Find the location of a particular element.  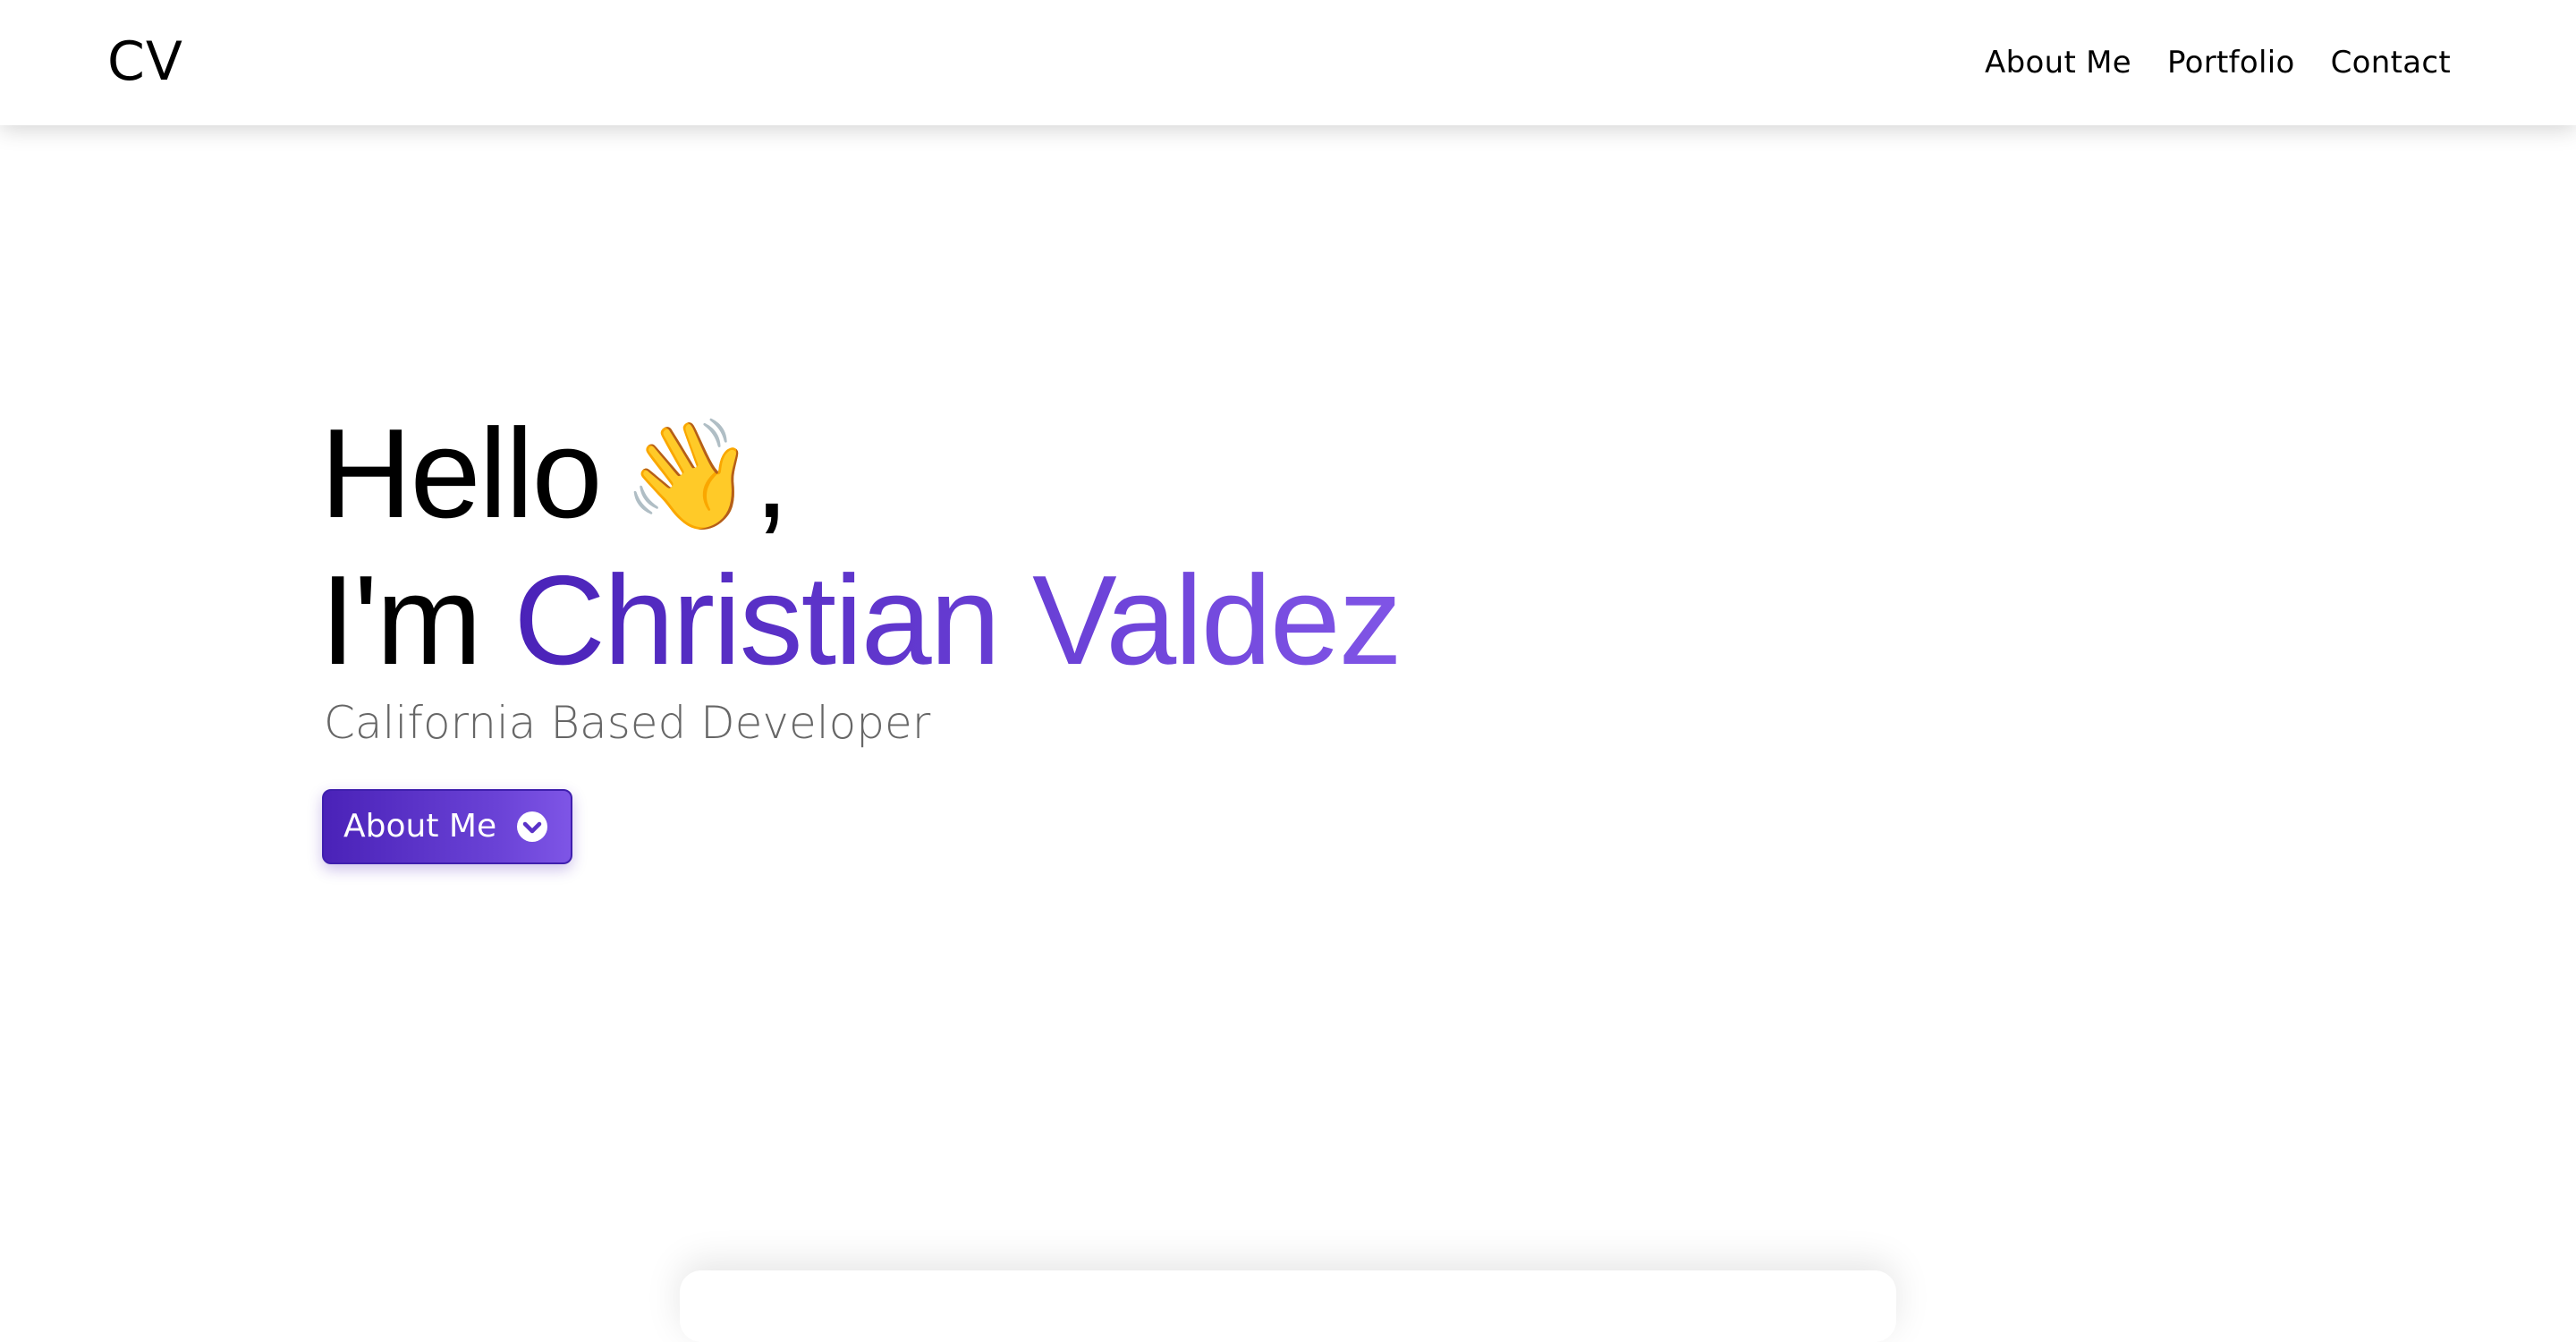

about-me-button-label: About Me is located at coordinates (420, 827).